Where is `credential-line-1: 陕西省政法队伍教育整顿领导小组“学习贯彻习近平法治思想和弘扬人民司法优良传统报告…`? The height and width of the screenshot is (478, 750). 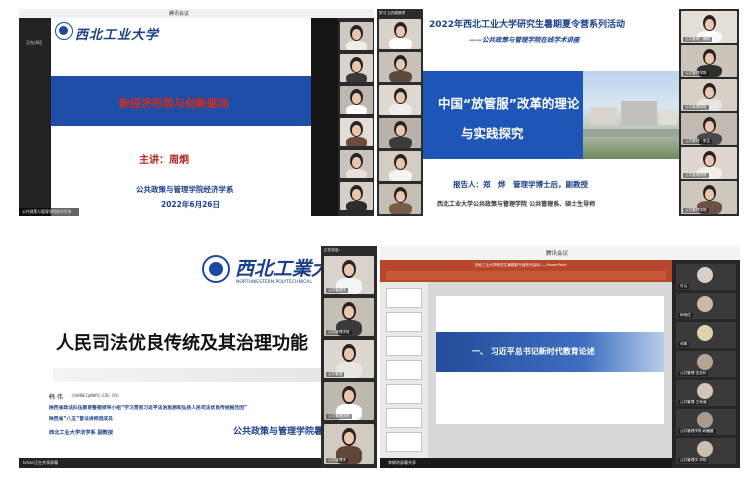
credential-line-1: 陕西省政法队伍教育整顿领导小组“学习贯彻习近平法治思想和弘扬人民司法优良传统报告… is located at coordinates (148, 408).